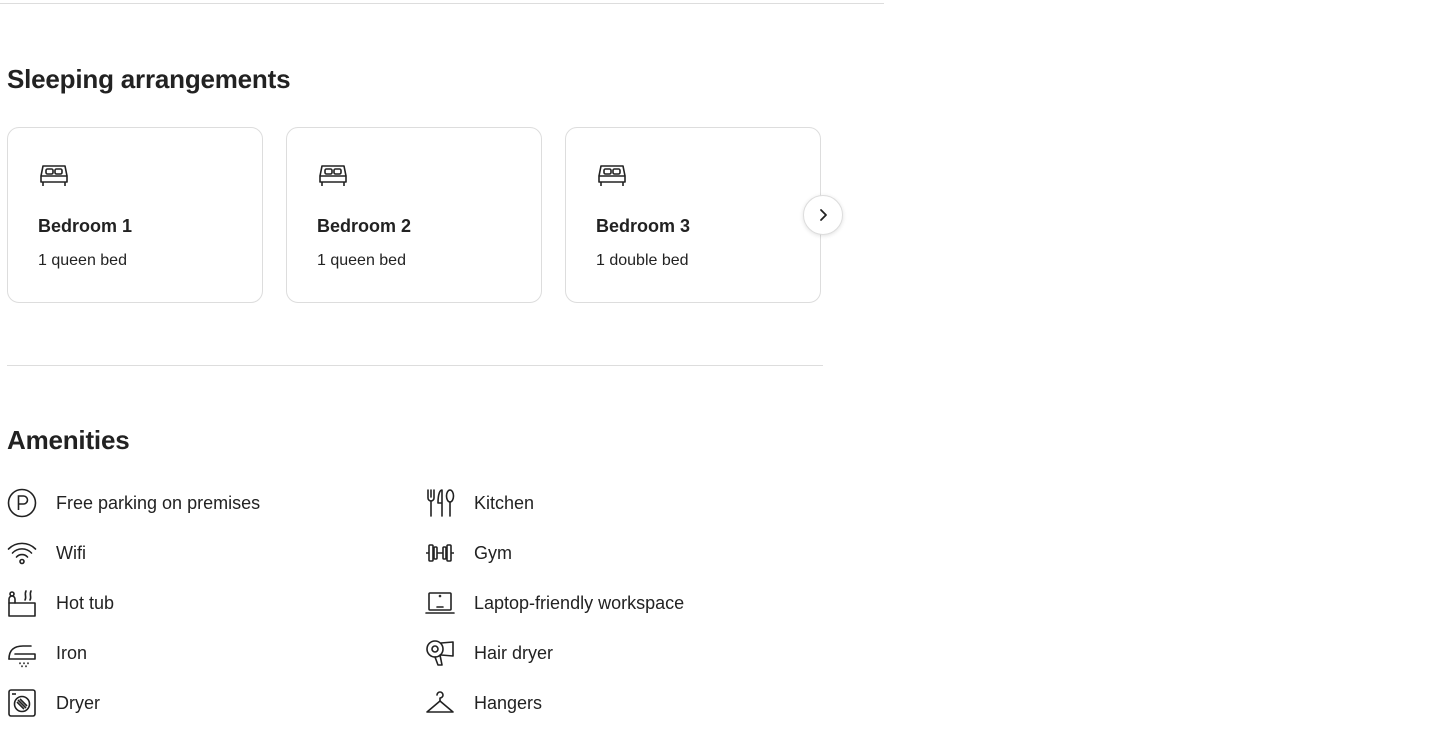 The image size is (1432, 739). What do you see at coordinates (78, 702) in the screenshot?
I see `amenity-label: Dryer` at bounding box center [78, 702].